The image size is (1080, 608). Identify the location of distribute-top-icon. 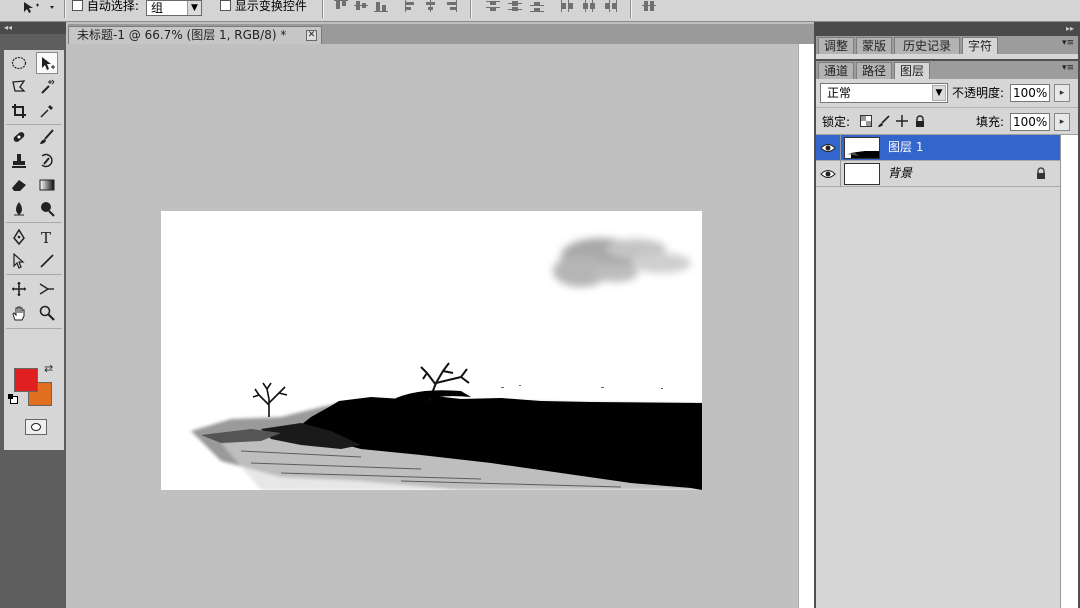
(493, 6).